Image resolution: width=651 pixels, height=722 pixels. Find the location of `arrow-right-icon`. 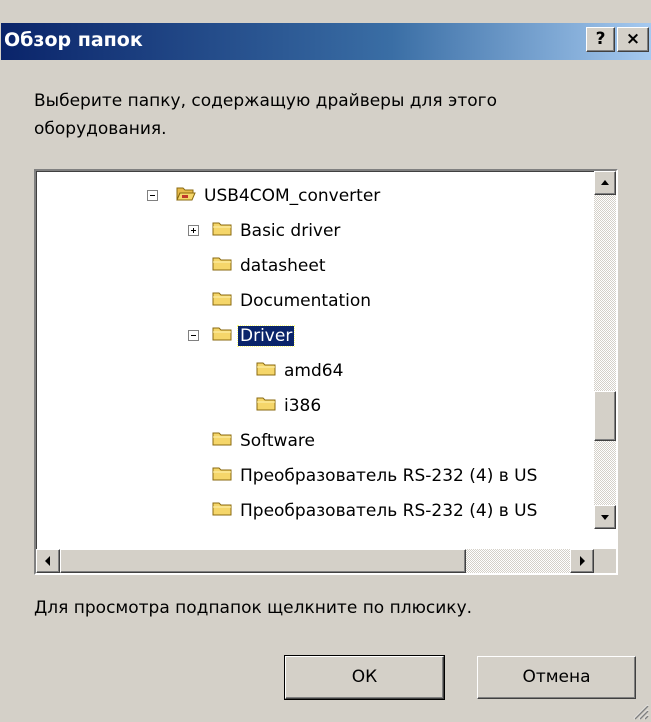

arrow-right-icon is located at coordinates (582, 561).